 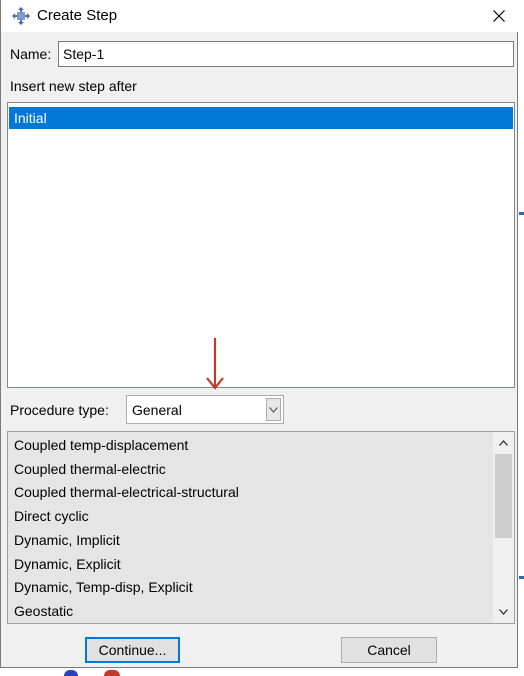 I want to click on background-window-edge, so click(x=521, y=337).